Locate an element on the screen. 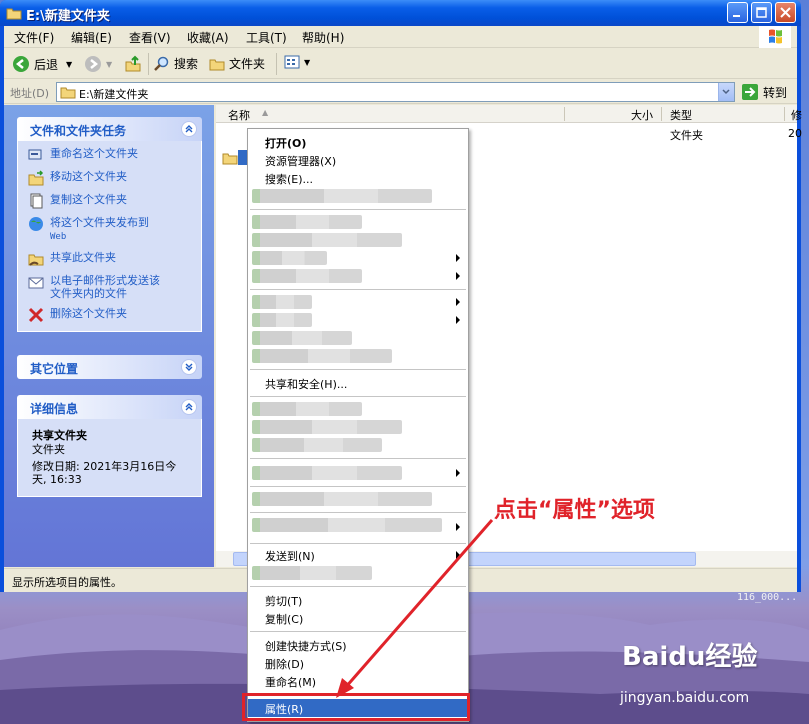  details-body: 共享文件夹 文件夹 修改日期: 2021年3月16日今 天, 16:33 is located at coordinates (109, 458).